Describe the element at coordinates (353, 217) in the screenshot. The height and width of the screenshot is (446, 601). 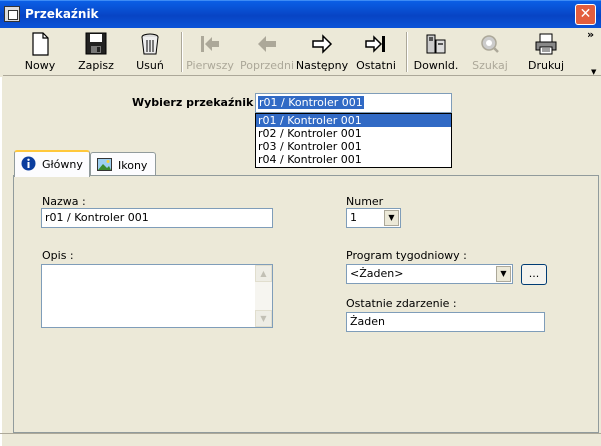
I see `number-value: 1` at that location.